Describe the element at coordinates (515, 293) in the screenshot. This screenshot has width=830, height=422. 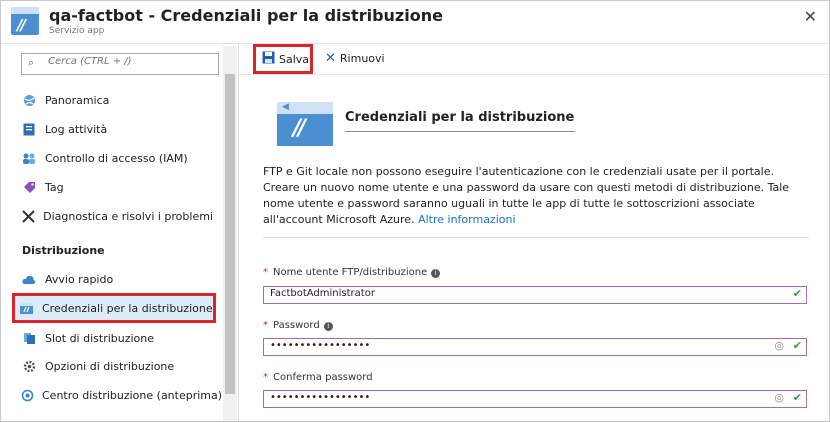
I see `username-input` at that location.